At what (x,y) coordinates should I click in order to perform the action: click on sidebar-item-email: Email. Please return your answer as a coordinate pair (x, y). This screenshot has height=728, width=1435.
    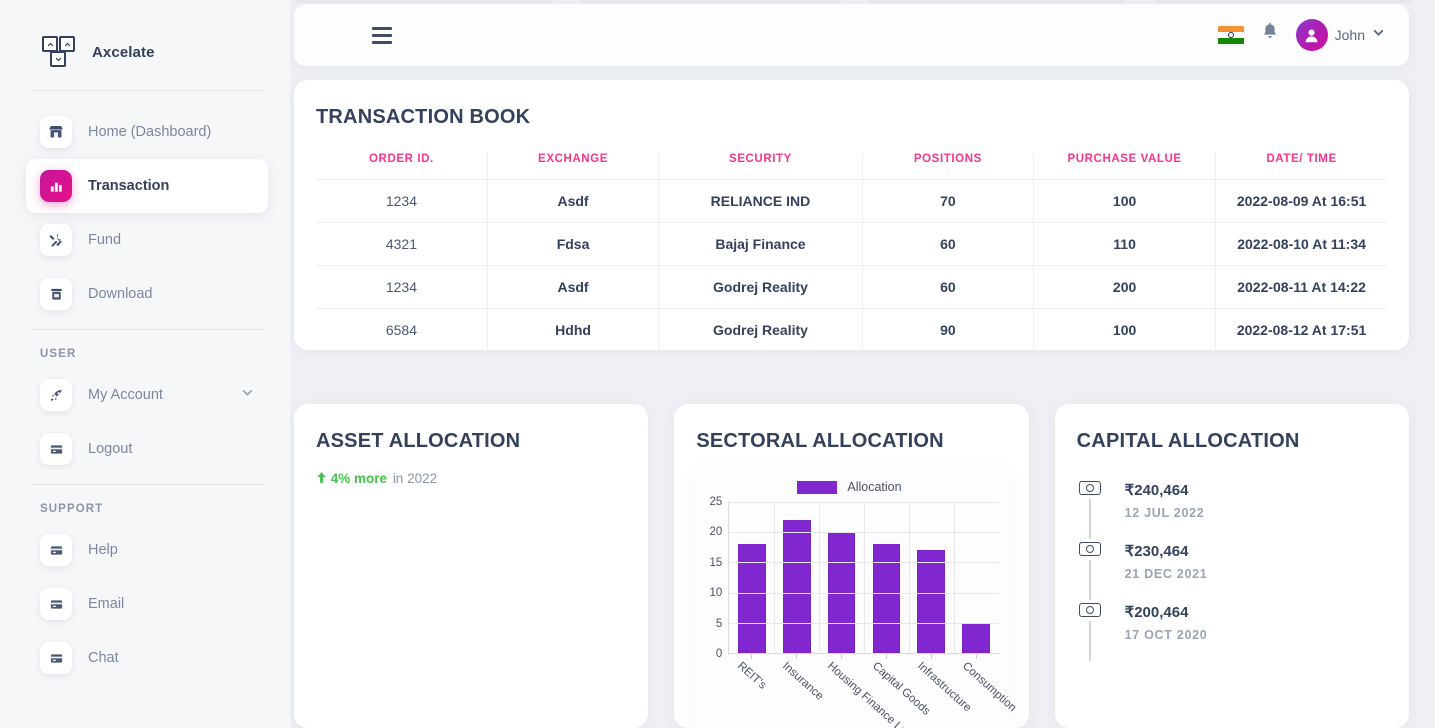
    Looking at the image, I should click on (147, 604).